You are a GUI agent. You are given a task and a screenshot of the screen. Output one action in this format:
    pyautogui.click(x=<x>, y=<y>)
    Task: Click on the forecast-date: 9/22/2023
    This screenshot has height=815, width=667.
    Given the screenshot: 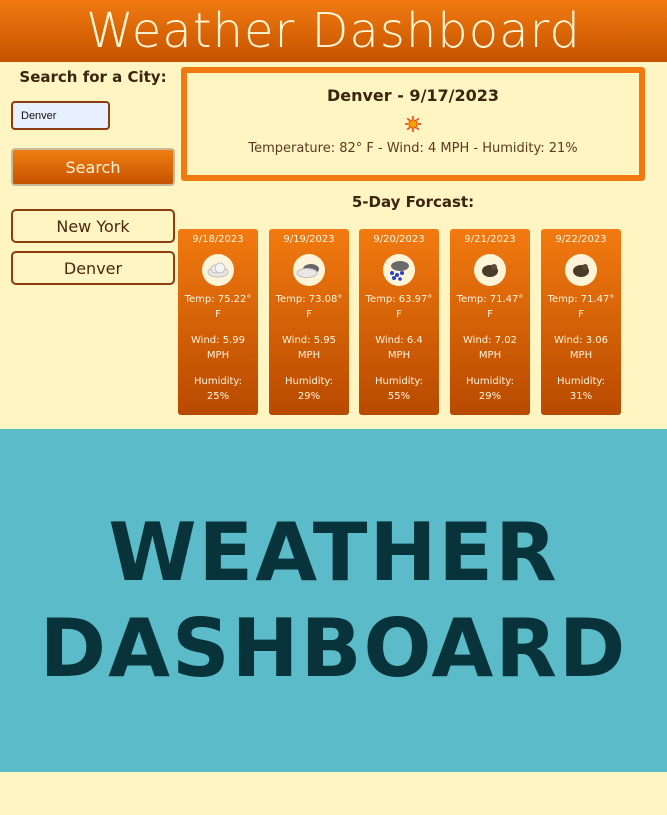 What is the action you would take?
    pyautogui.click(x=581, y=239)
    